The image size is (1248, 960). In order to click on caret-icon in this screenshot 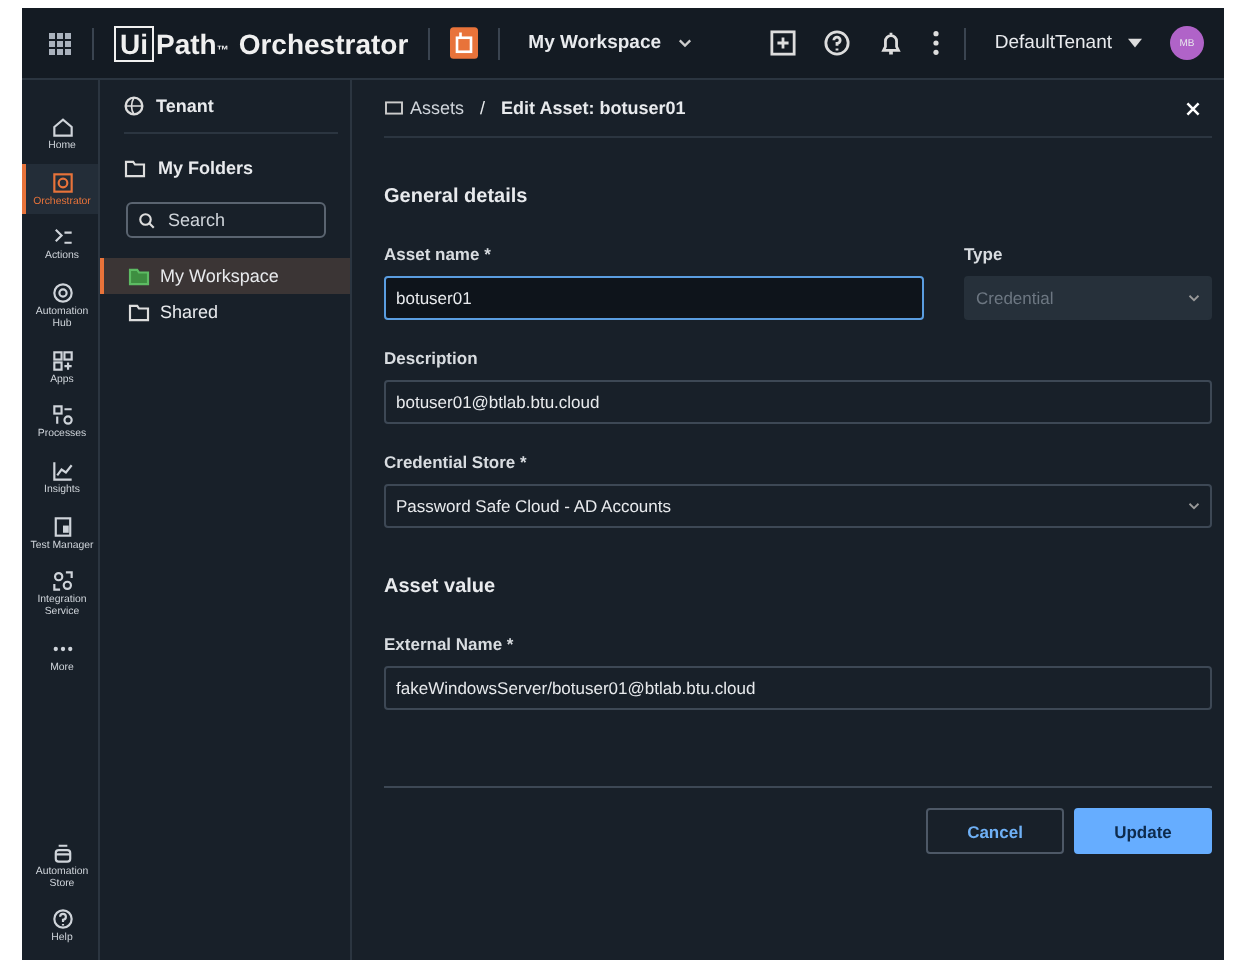, I will do `click(1135, 43)`.